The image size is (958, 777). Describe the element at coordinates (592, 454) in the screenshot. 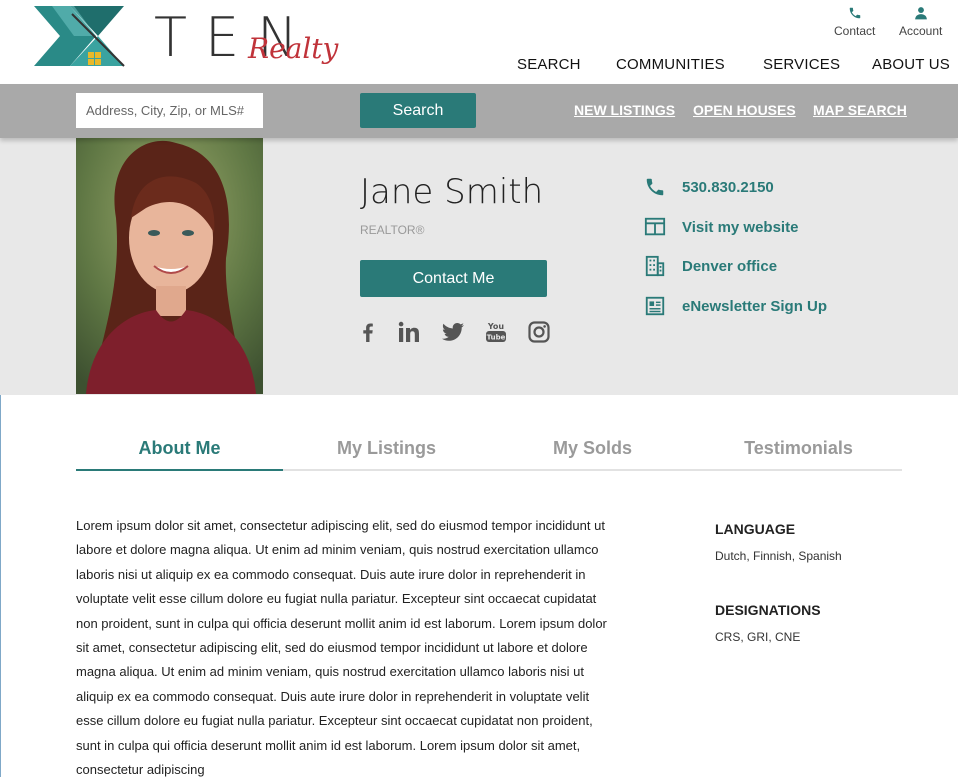

I see `tab-my-solds: My Solds` at that location.